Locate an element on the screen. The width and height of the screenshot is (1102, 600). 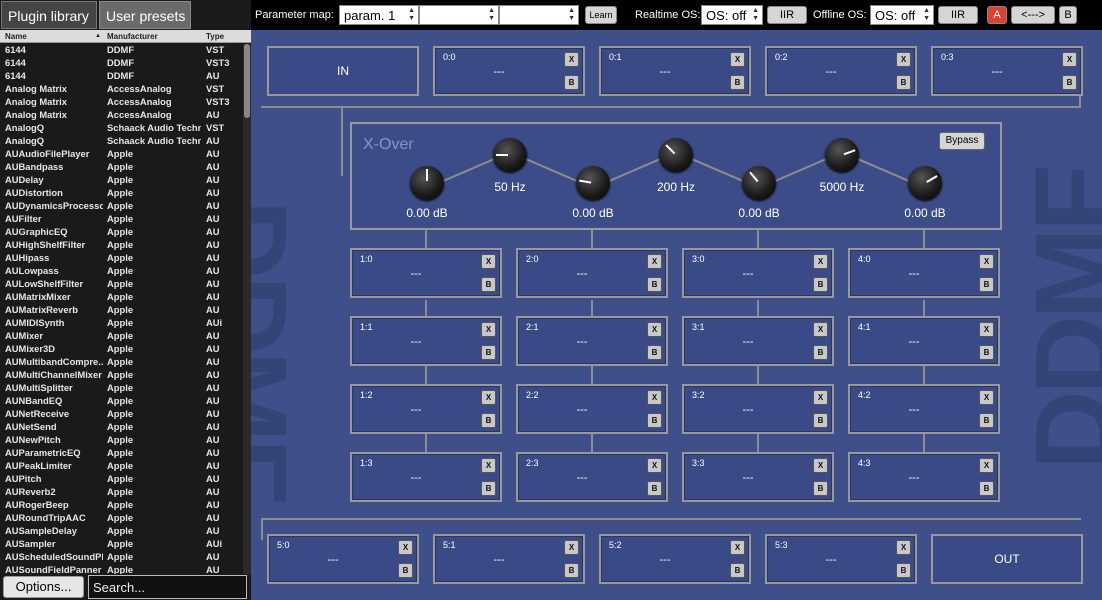
plugin-list-item: AUMIDISynth Apple AUi is located at coordinates (121, 323).